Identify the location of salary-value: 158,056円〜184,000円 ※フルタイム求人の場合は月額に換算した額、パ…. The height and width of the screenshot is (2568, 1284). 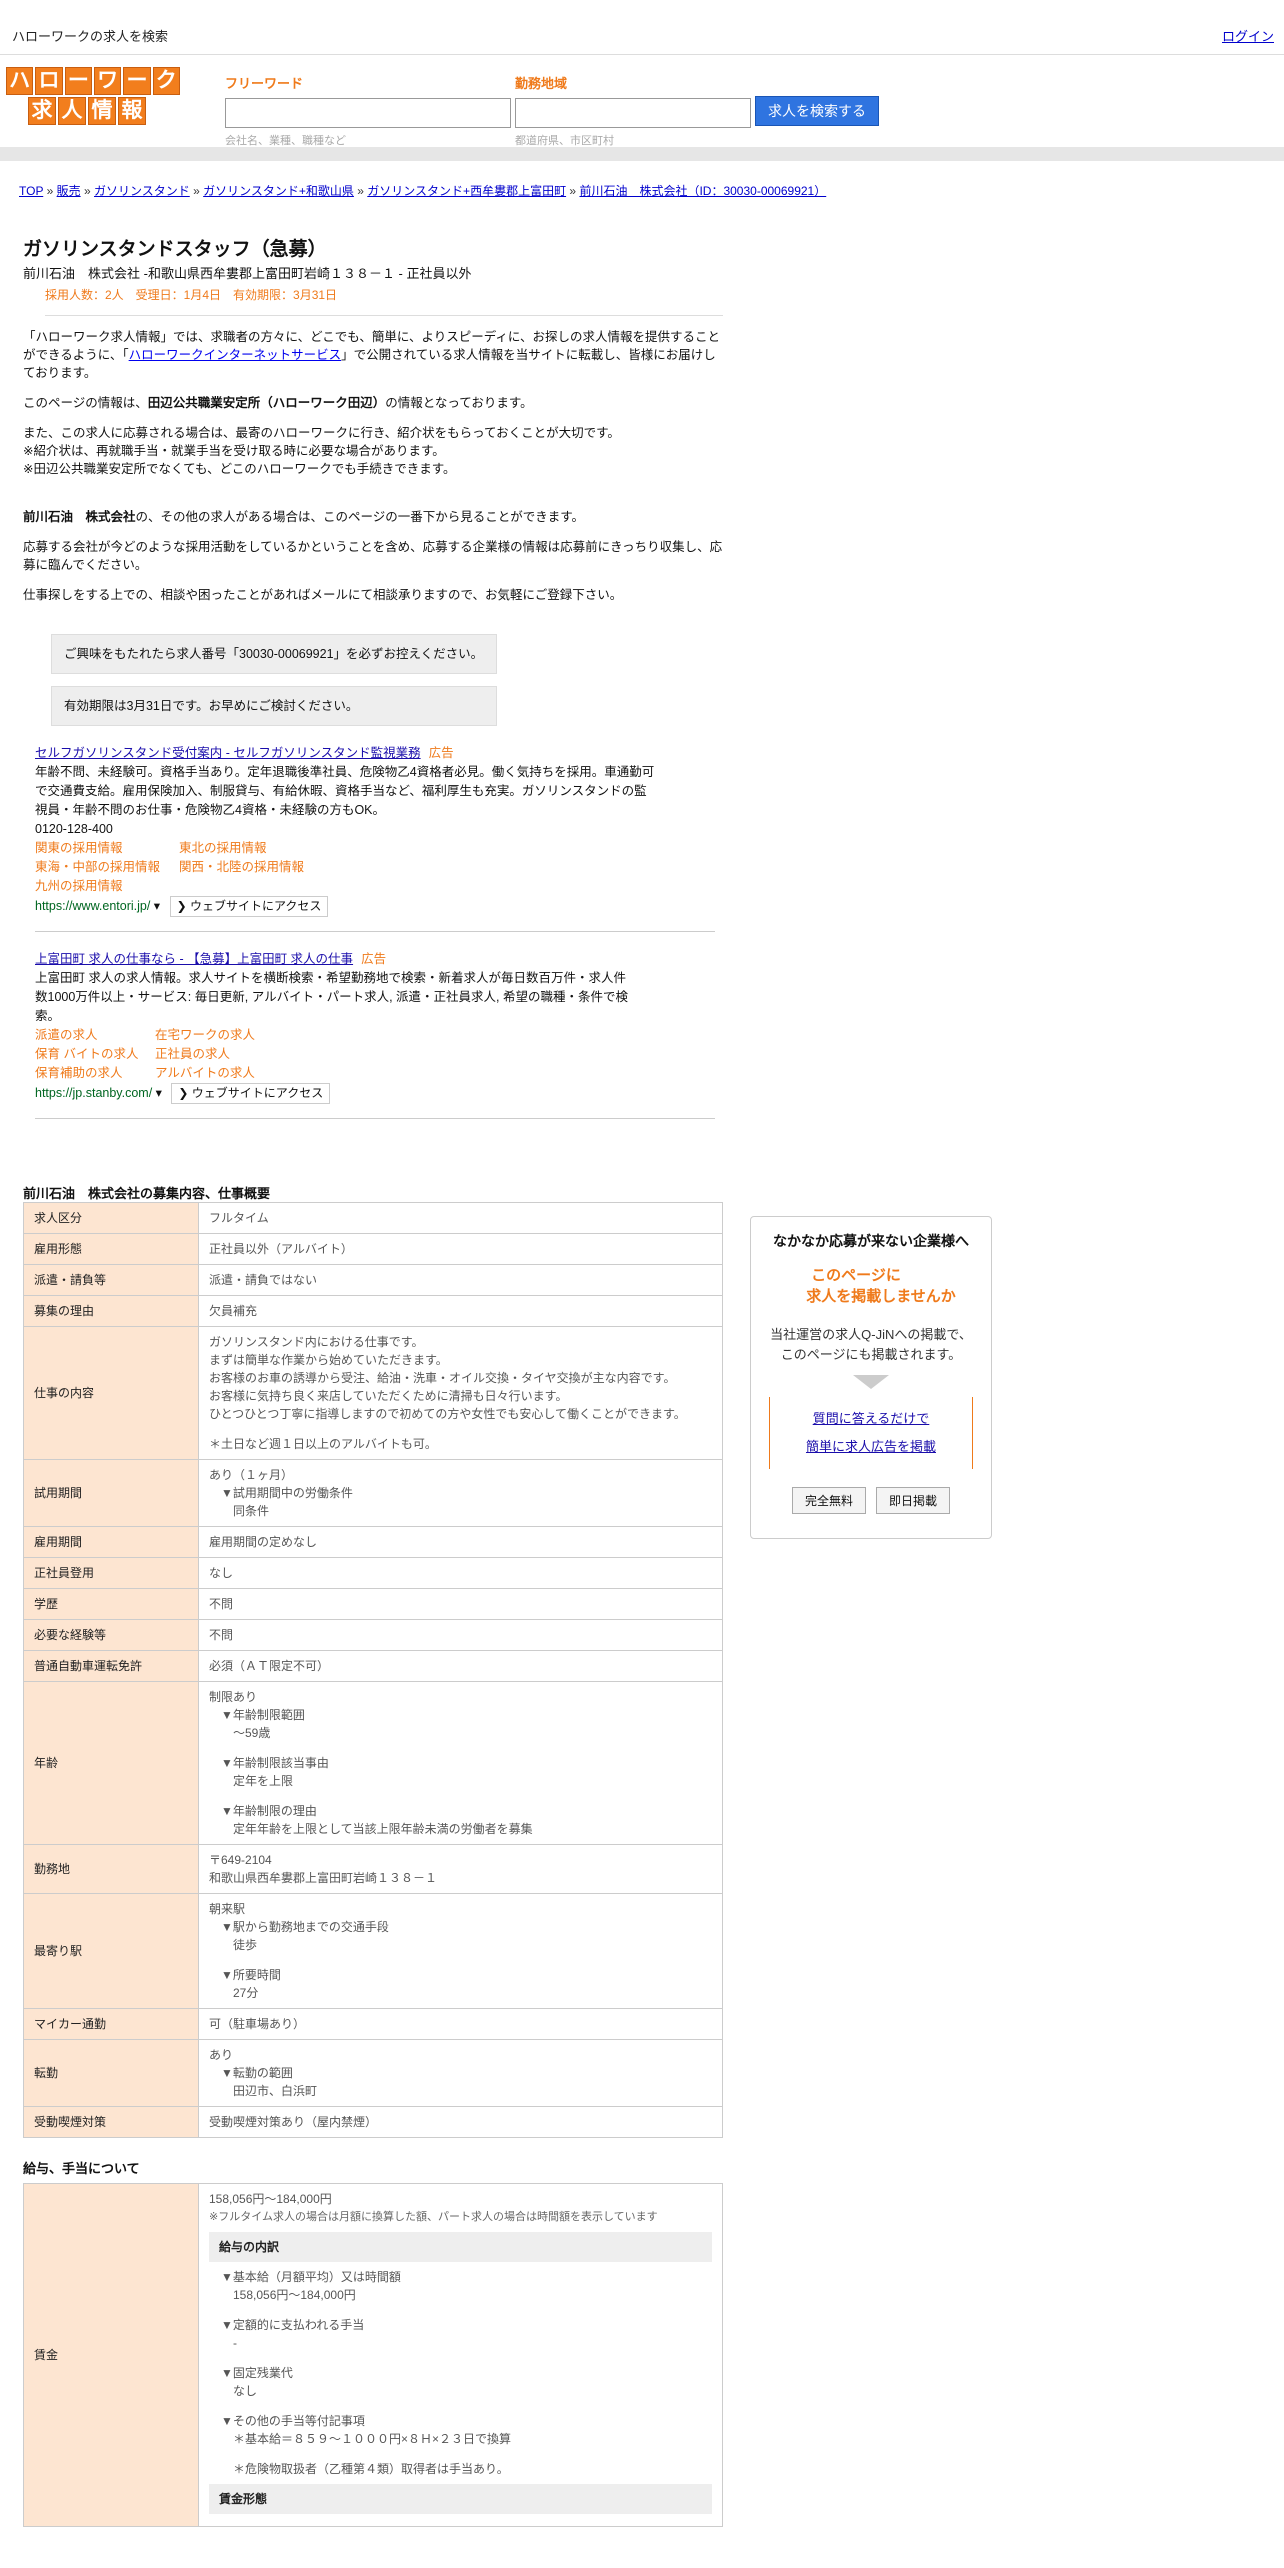
(460, 2355).